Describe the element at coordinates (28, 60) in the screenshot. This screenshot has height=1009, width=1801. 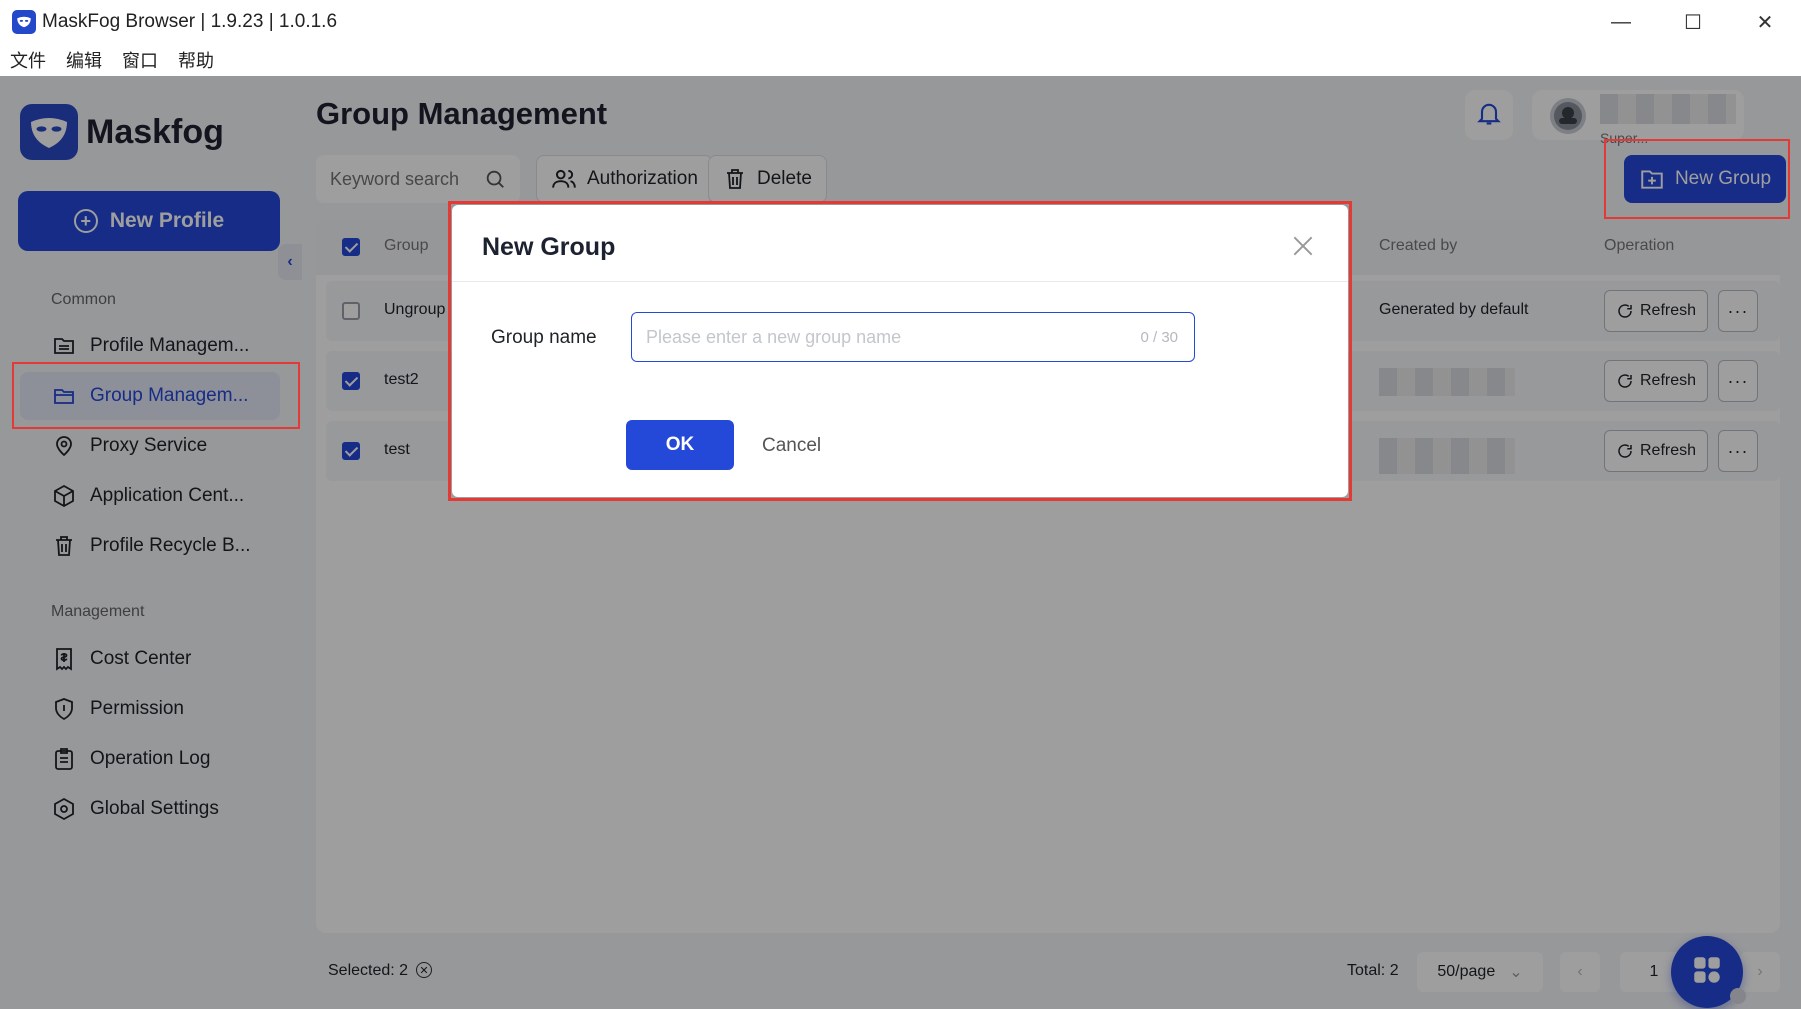
I see `menu-file: 文件` at that location.